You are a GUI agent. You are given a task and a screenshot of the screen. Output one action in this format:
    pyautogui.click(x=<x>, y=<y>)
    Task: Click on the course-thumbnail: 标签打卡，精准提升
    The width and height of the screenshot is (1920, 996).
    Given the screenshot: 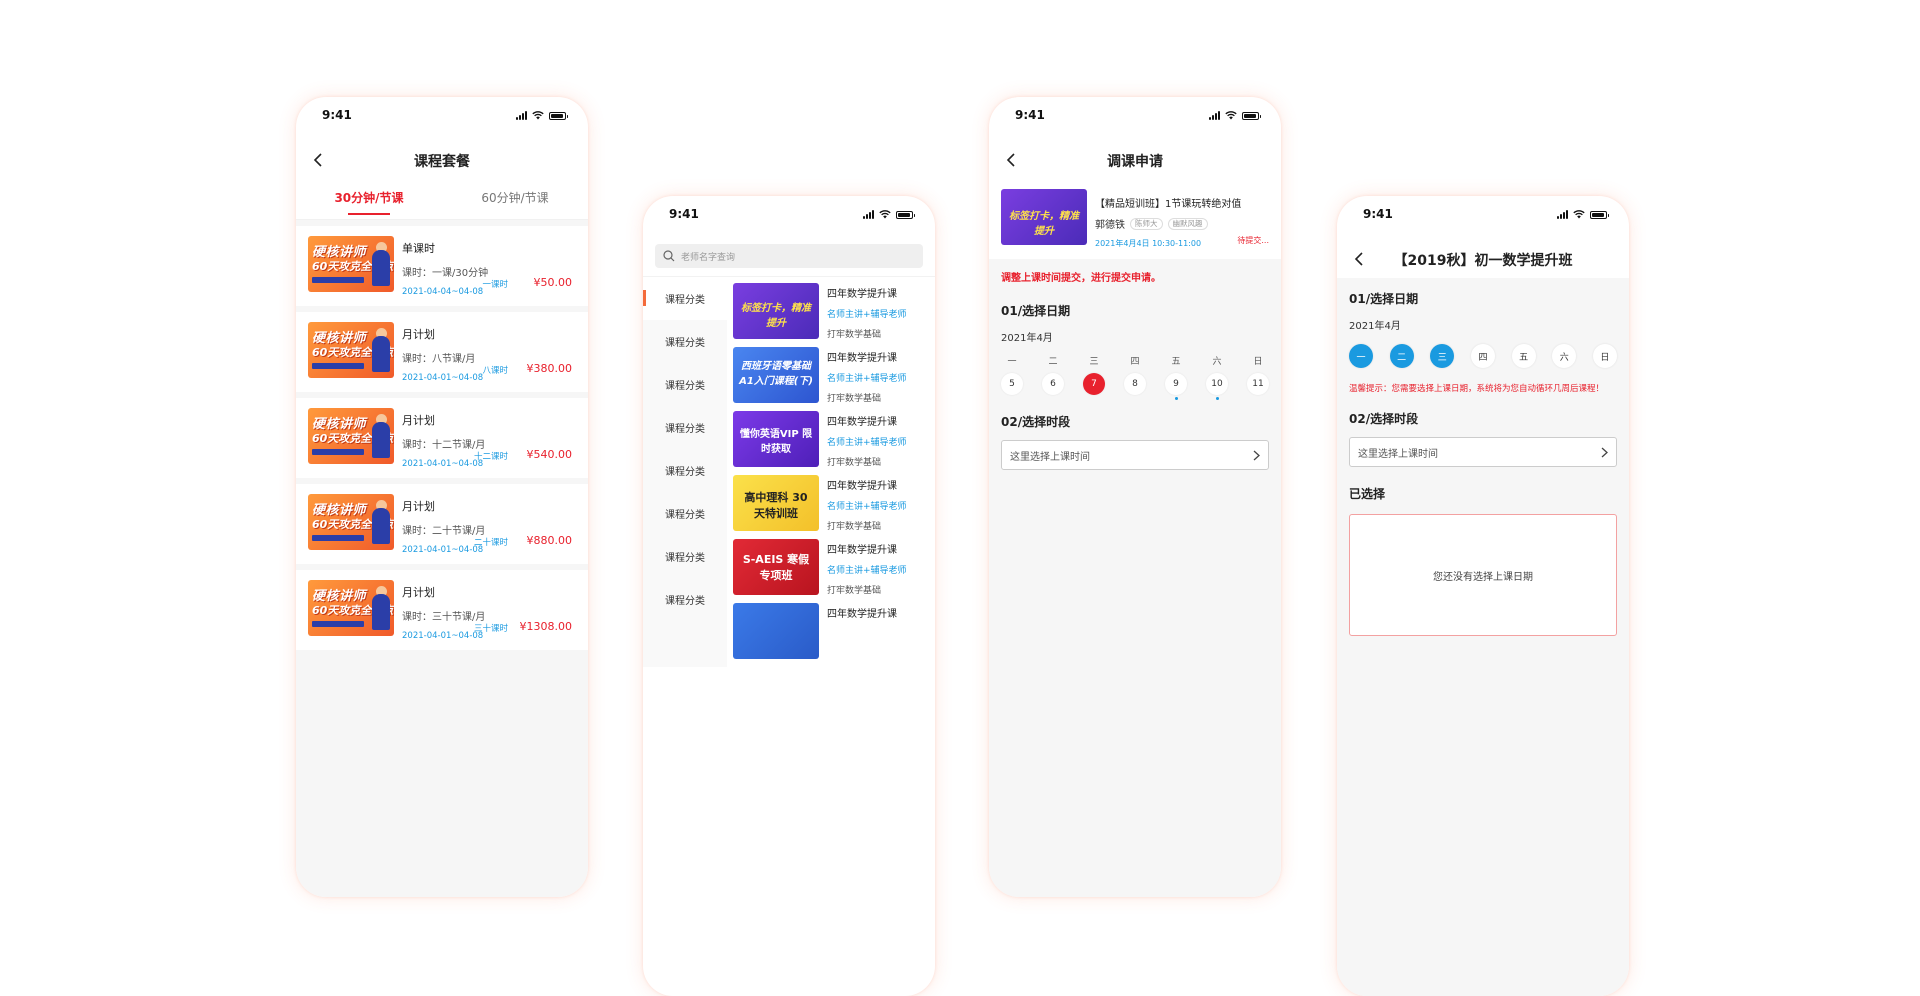 What is the action you would take?
    pyautogui.click(x=1044, y=217)
    